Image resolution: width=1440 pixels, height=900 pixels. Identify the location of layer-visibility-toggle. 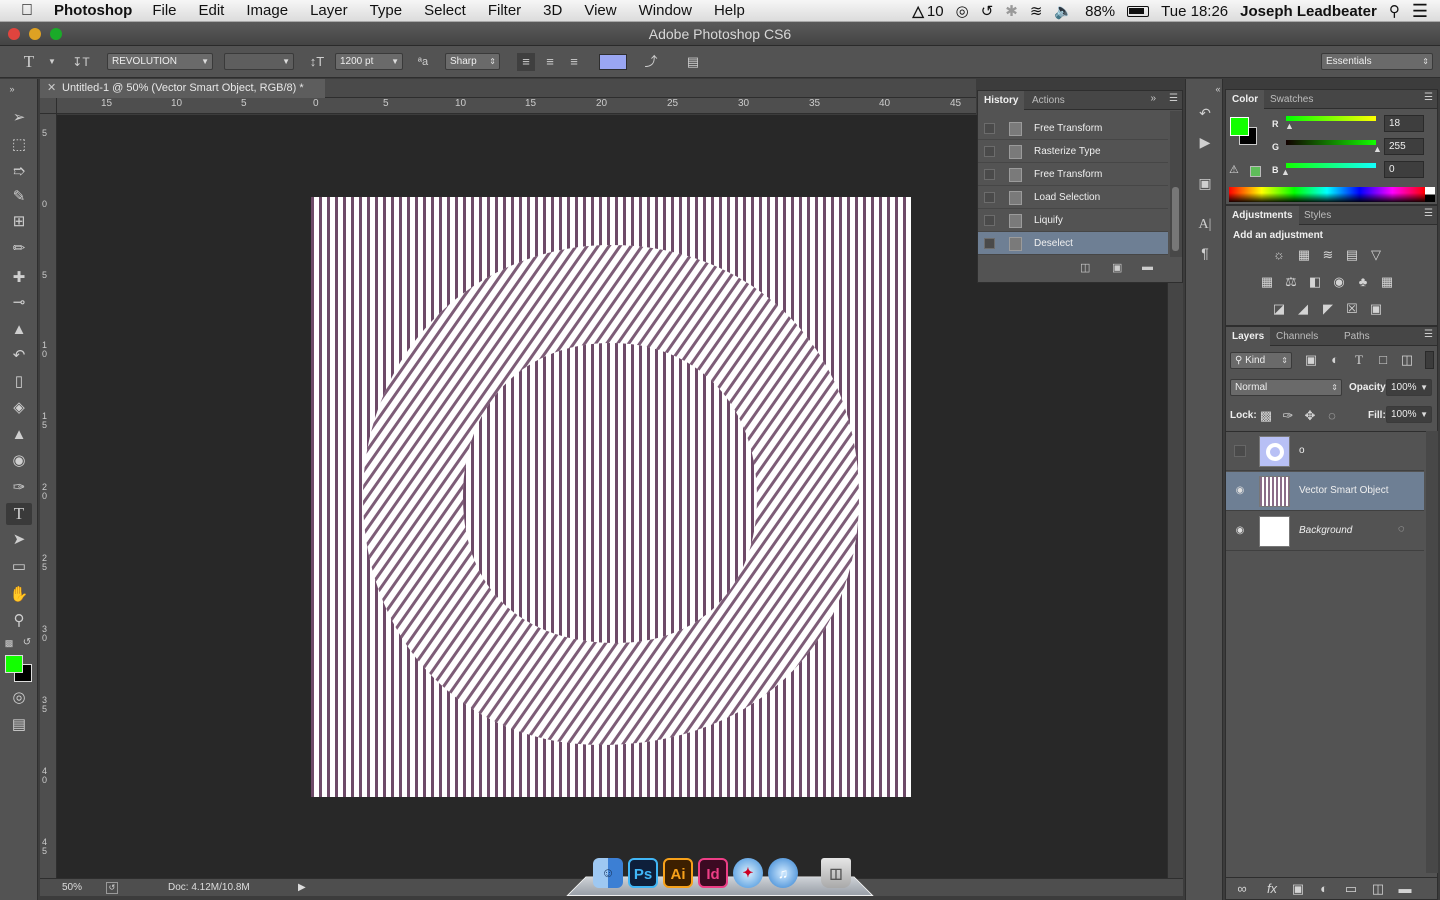
(1240, 451).